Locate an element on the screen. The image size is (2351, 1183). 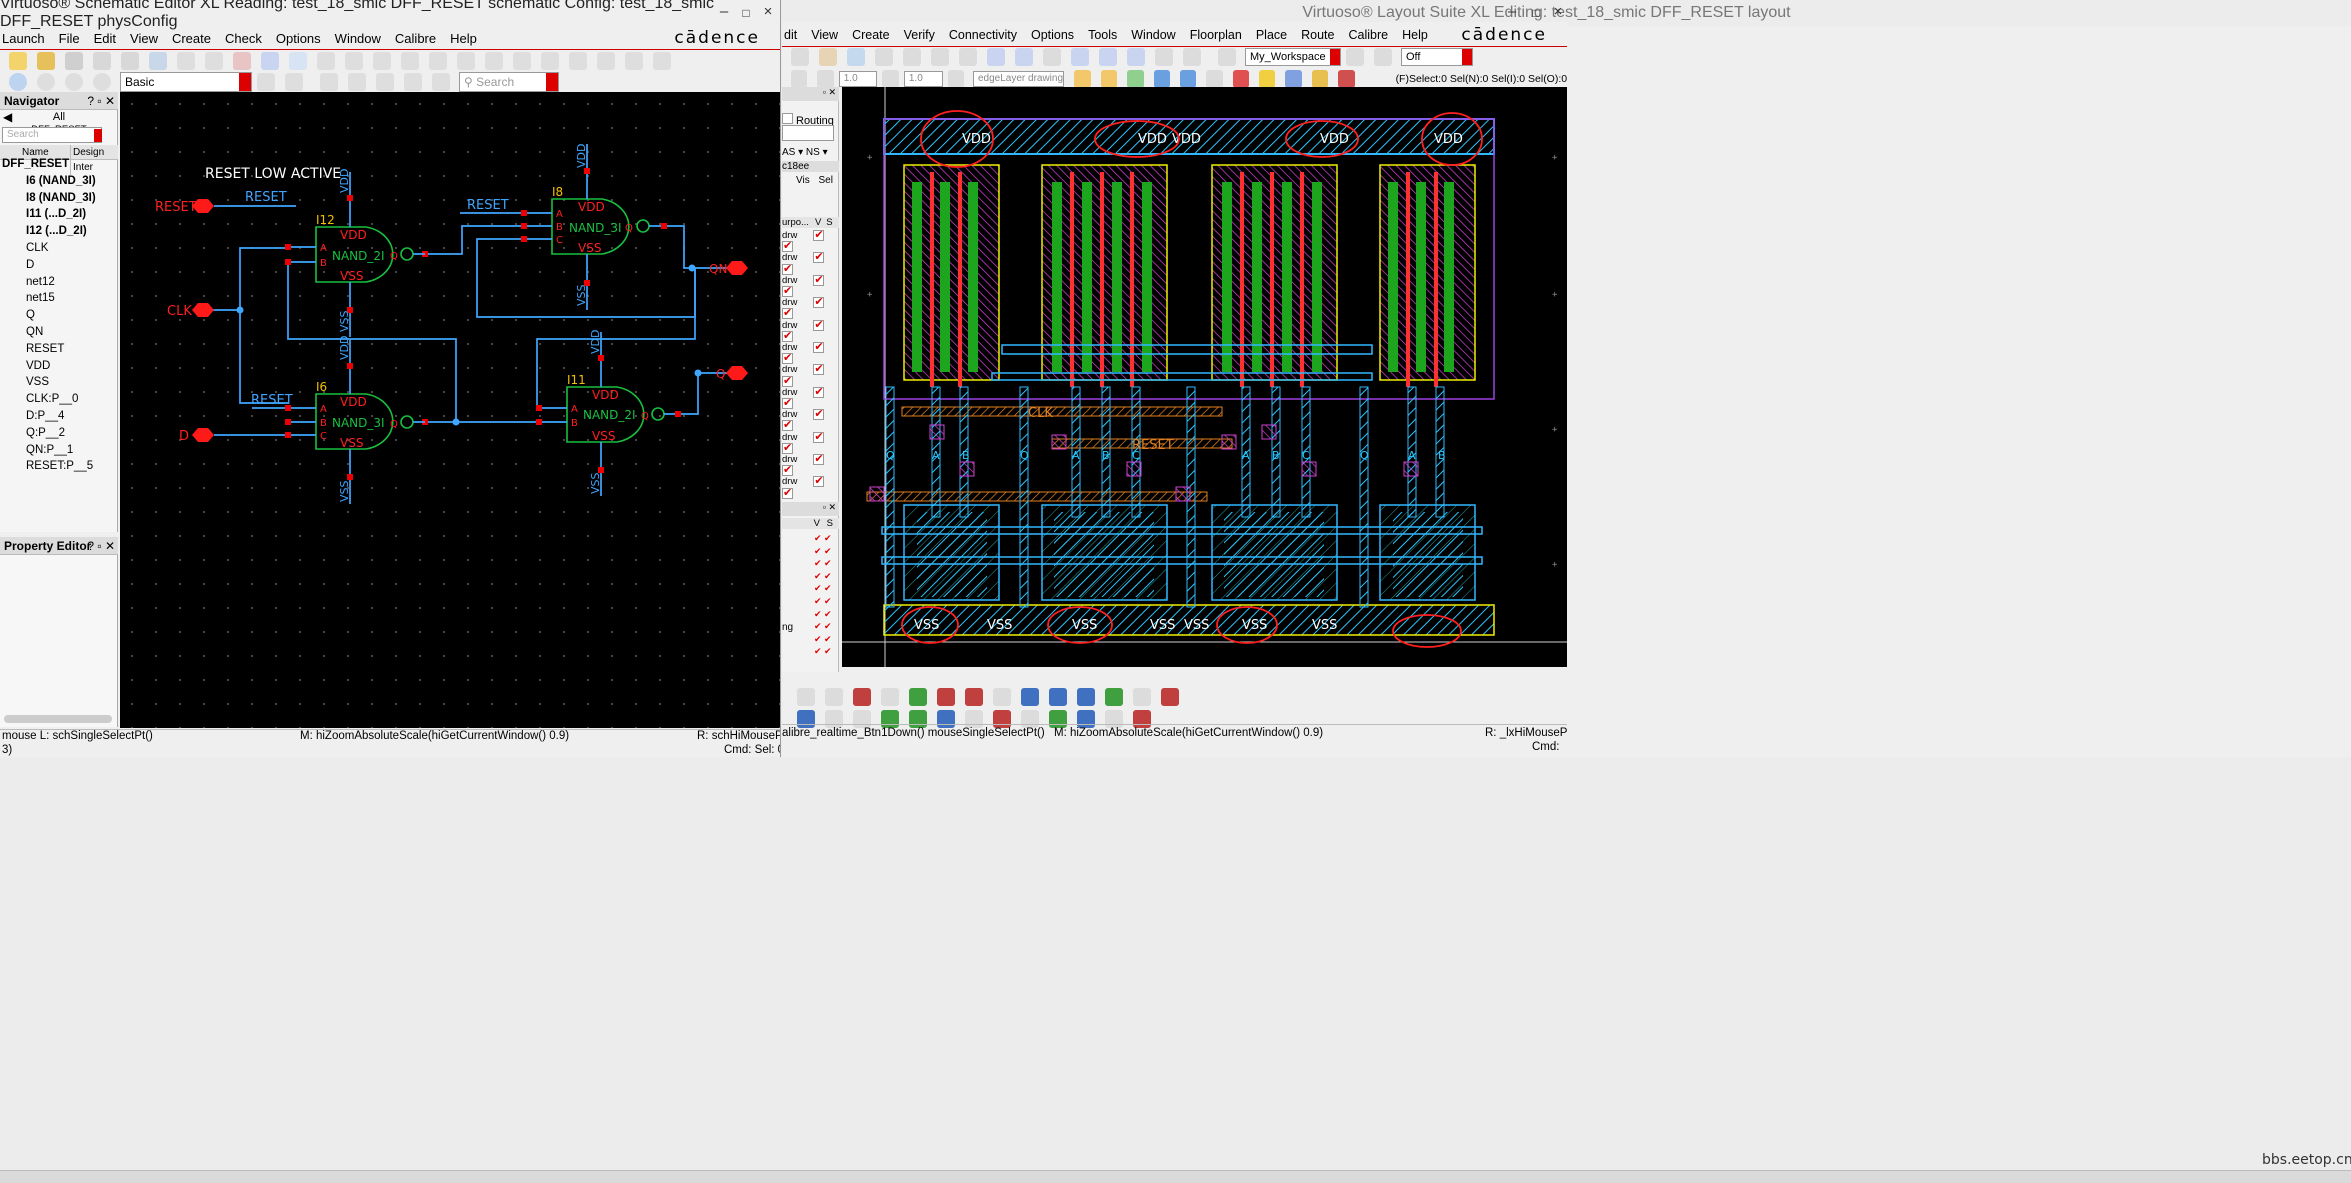
layer-filter is located at coordinates (808, 133).